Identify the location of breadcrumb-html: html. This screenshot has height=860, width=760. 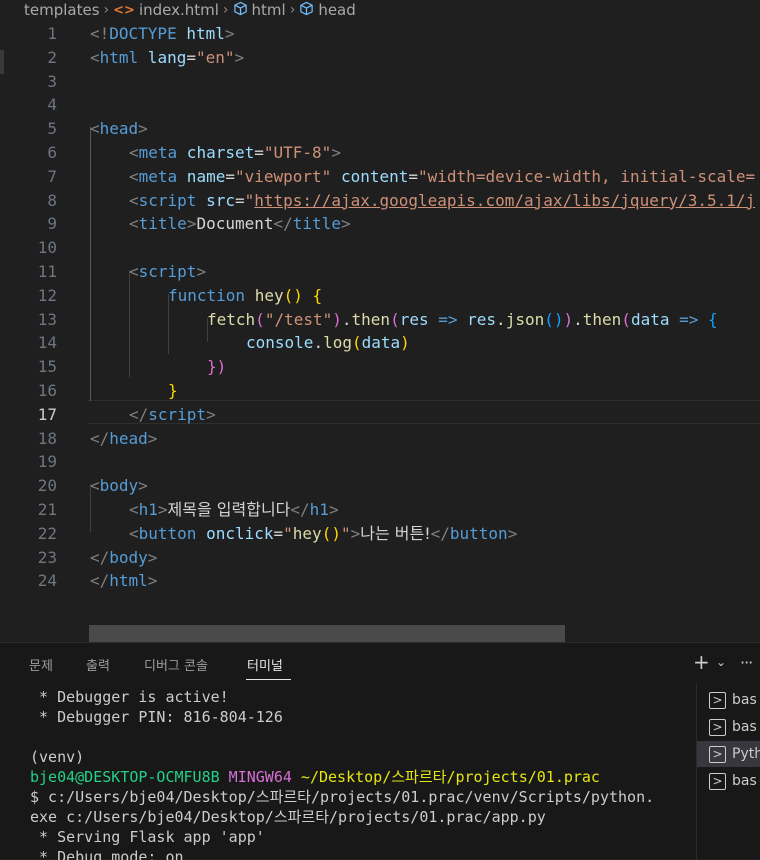
(259, 10).